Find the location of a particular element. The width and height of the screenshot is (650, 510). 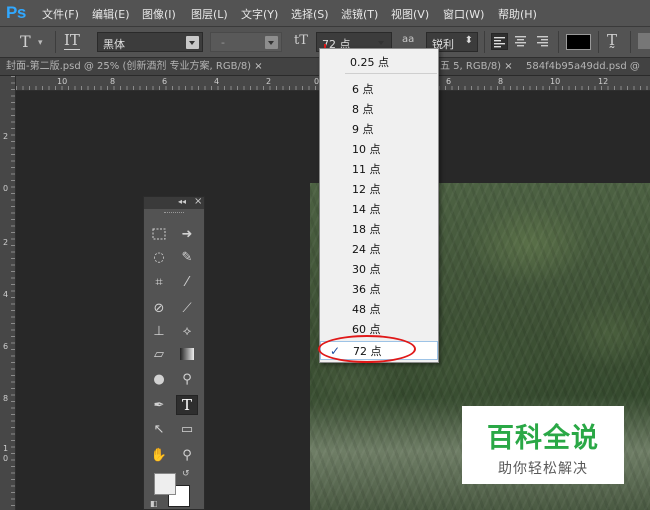

align-right-icon is located at coordinates (542, 41).